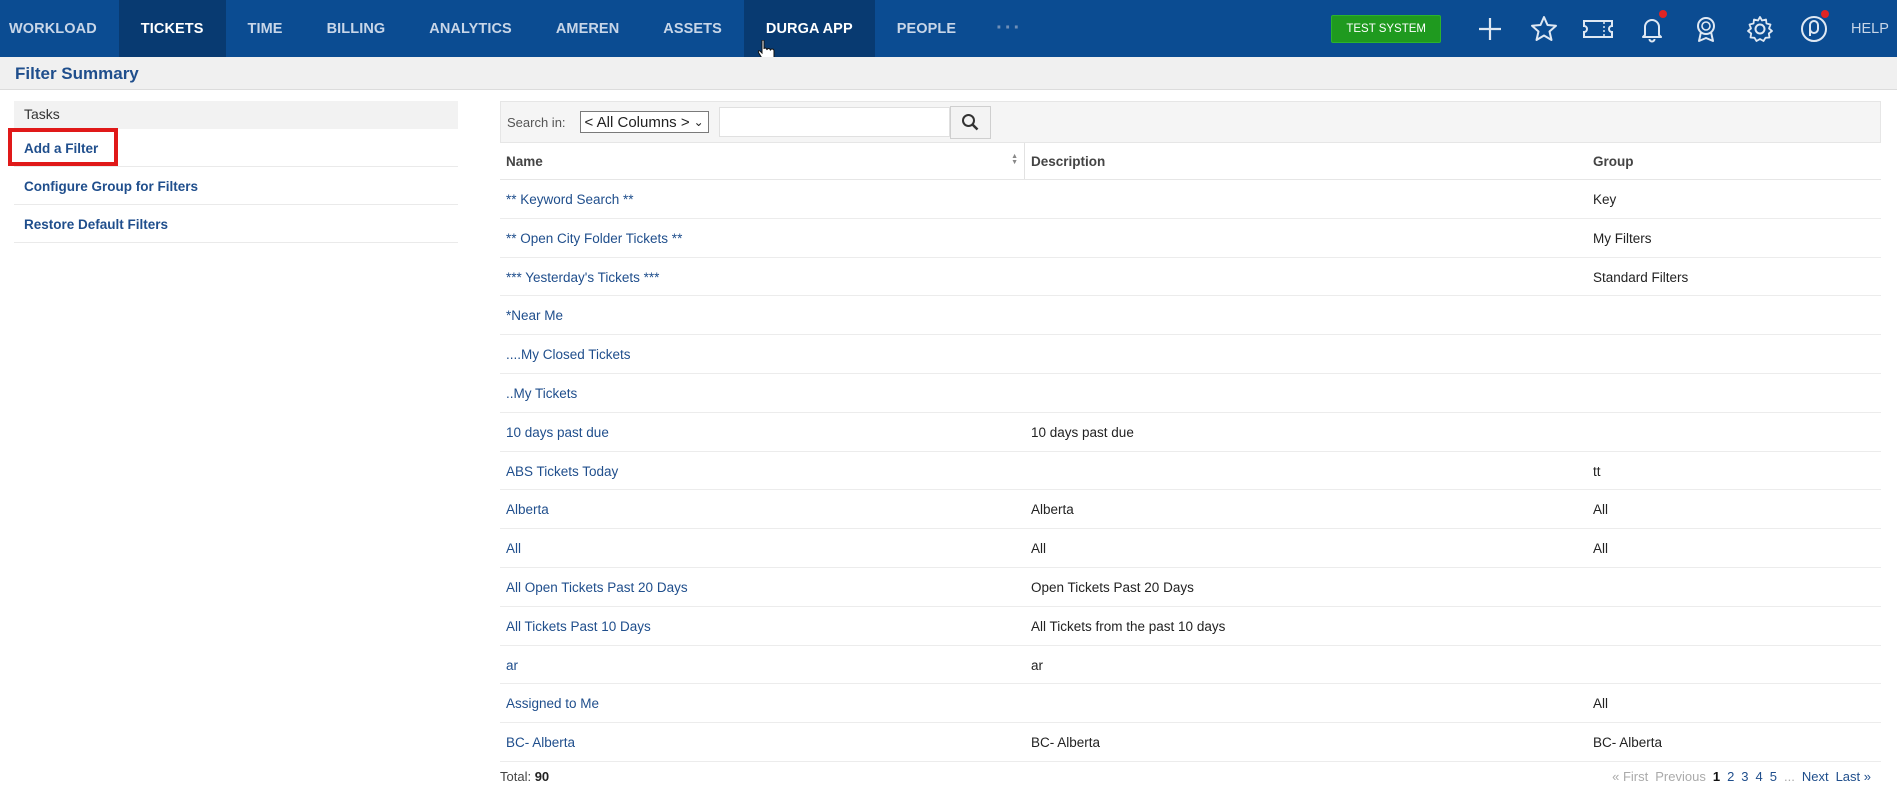 Image resolution: width=1897 pixels, height=805 pixels. What do you see at coordinates (1009, 28) in the screenshot?
I see `more-tabs-button: ···` at bounding box center [1009, 28].